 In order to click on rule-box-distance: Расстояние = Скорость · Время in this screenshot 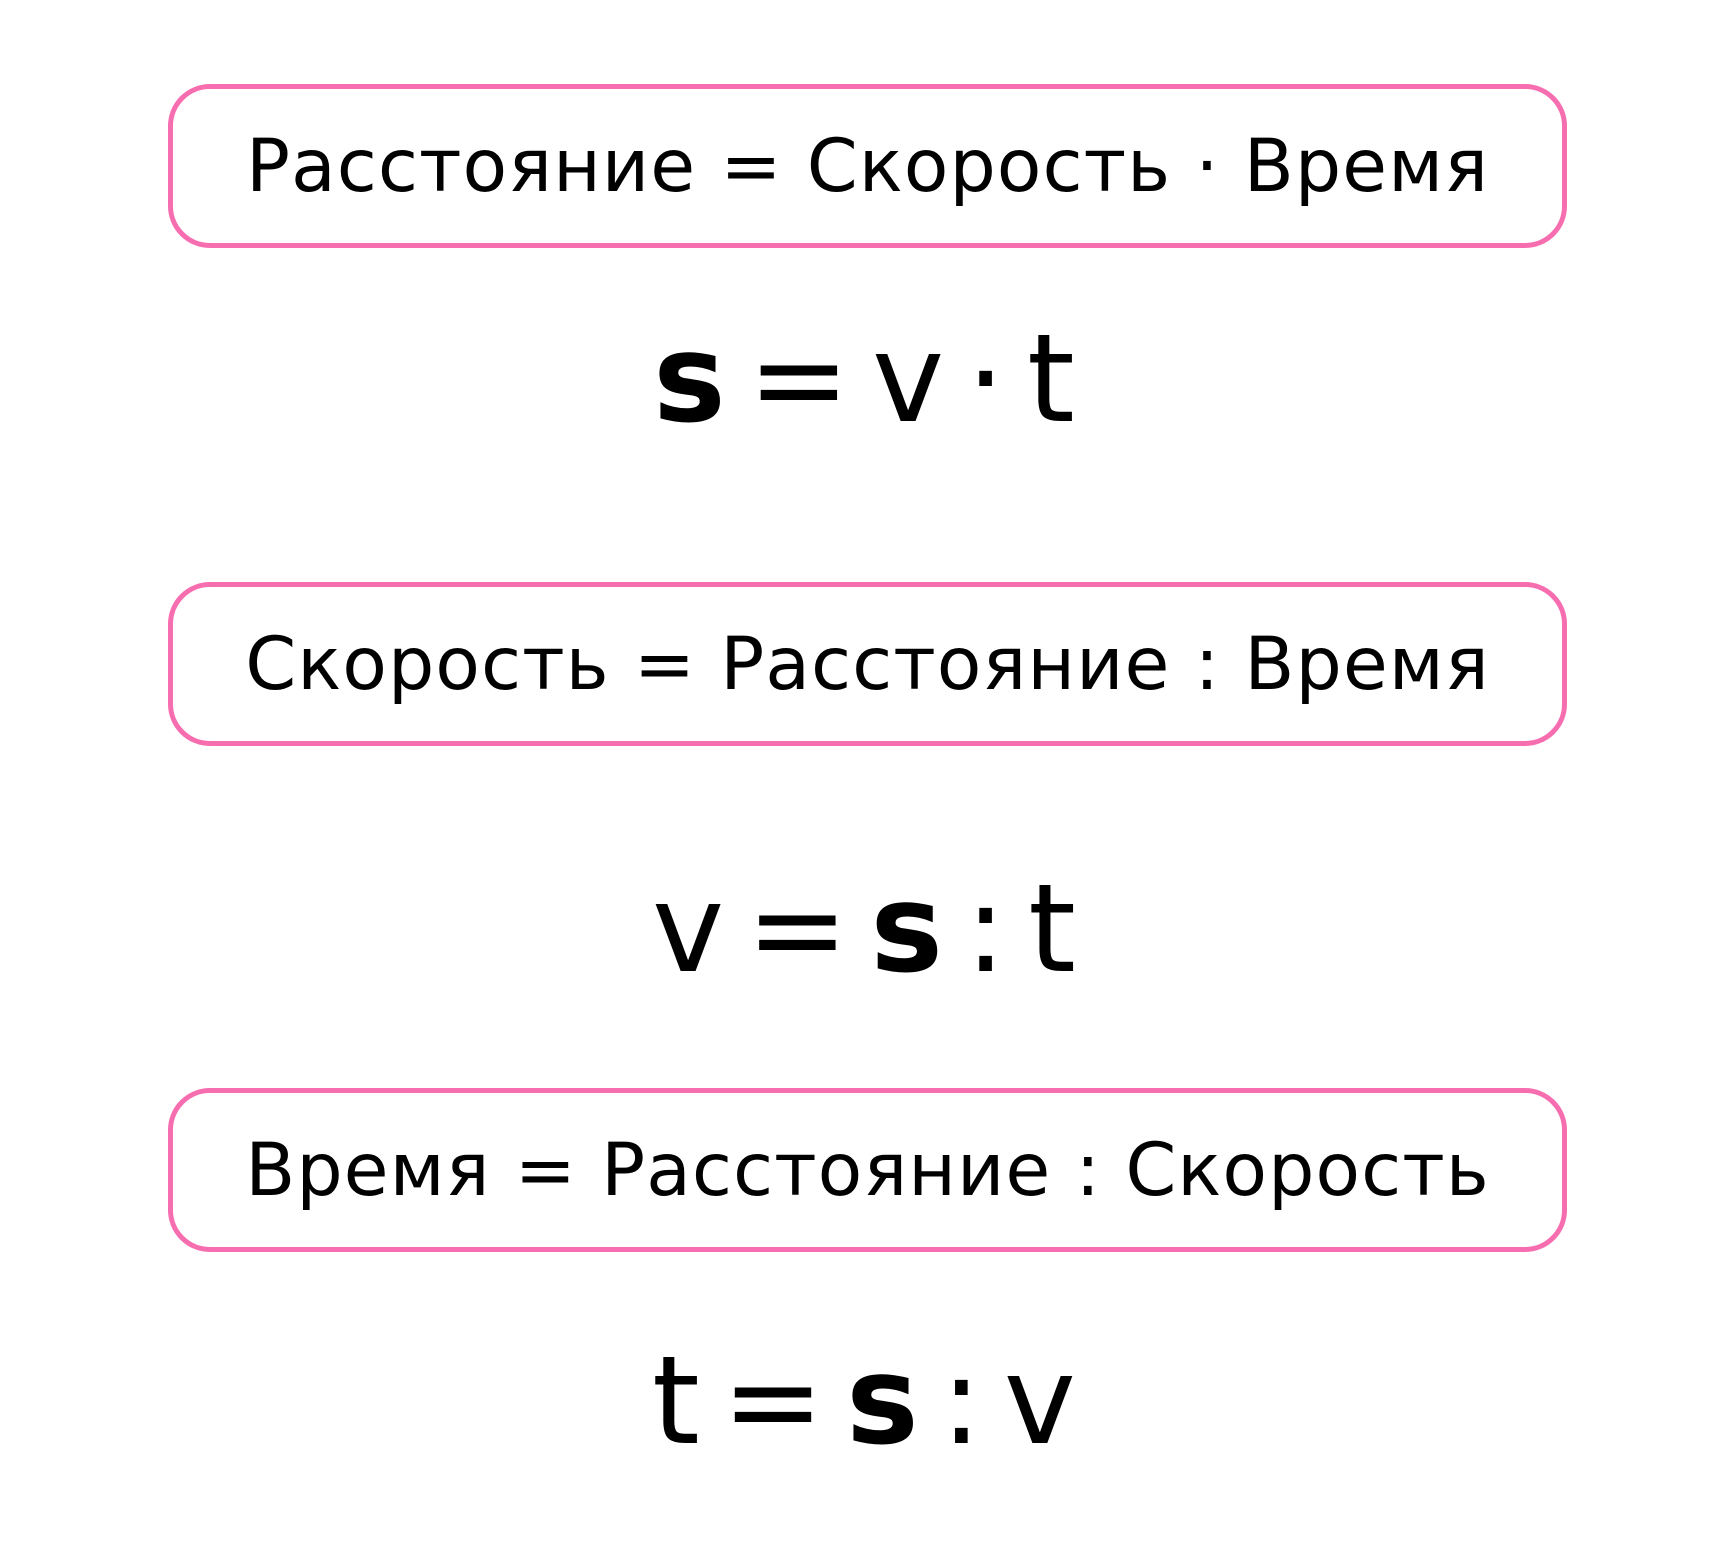, I will do `click(867, 166)`.